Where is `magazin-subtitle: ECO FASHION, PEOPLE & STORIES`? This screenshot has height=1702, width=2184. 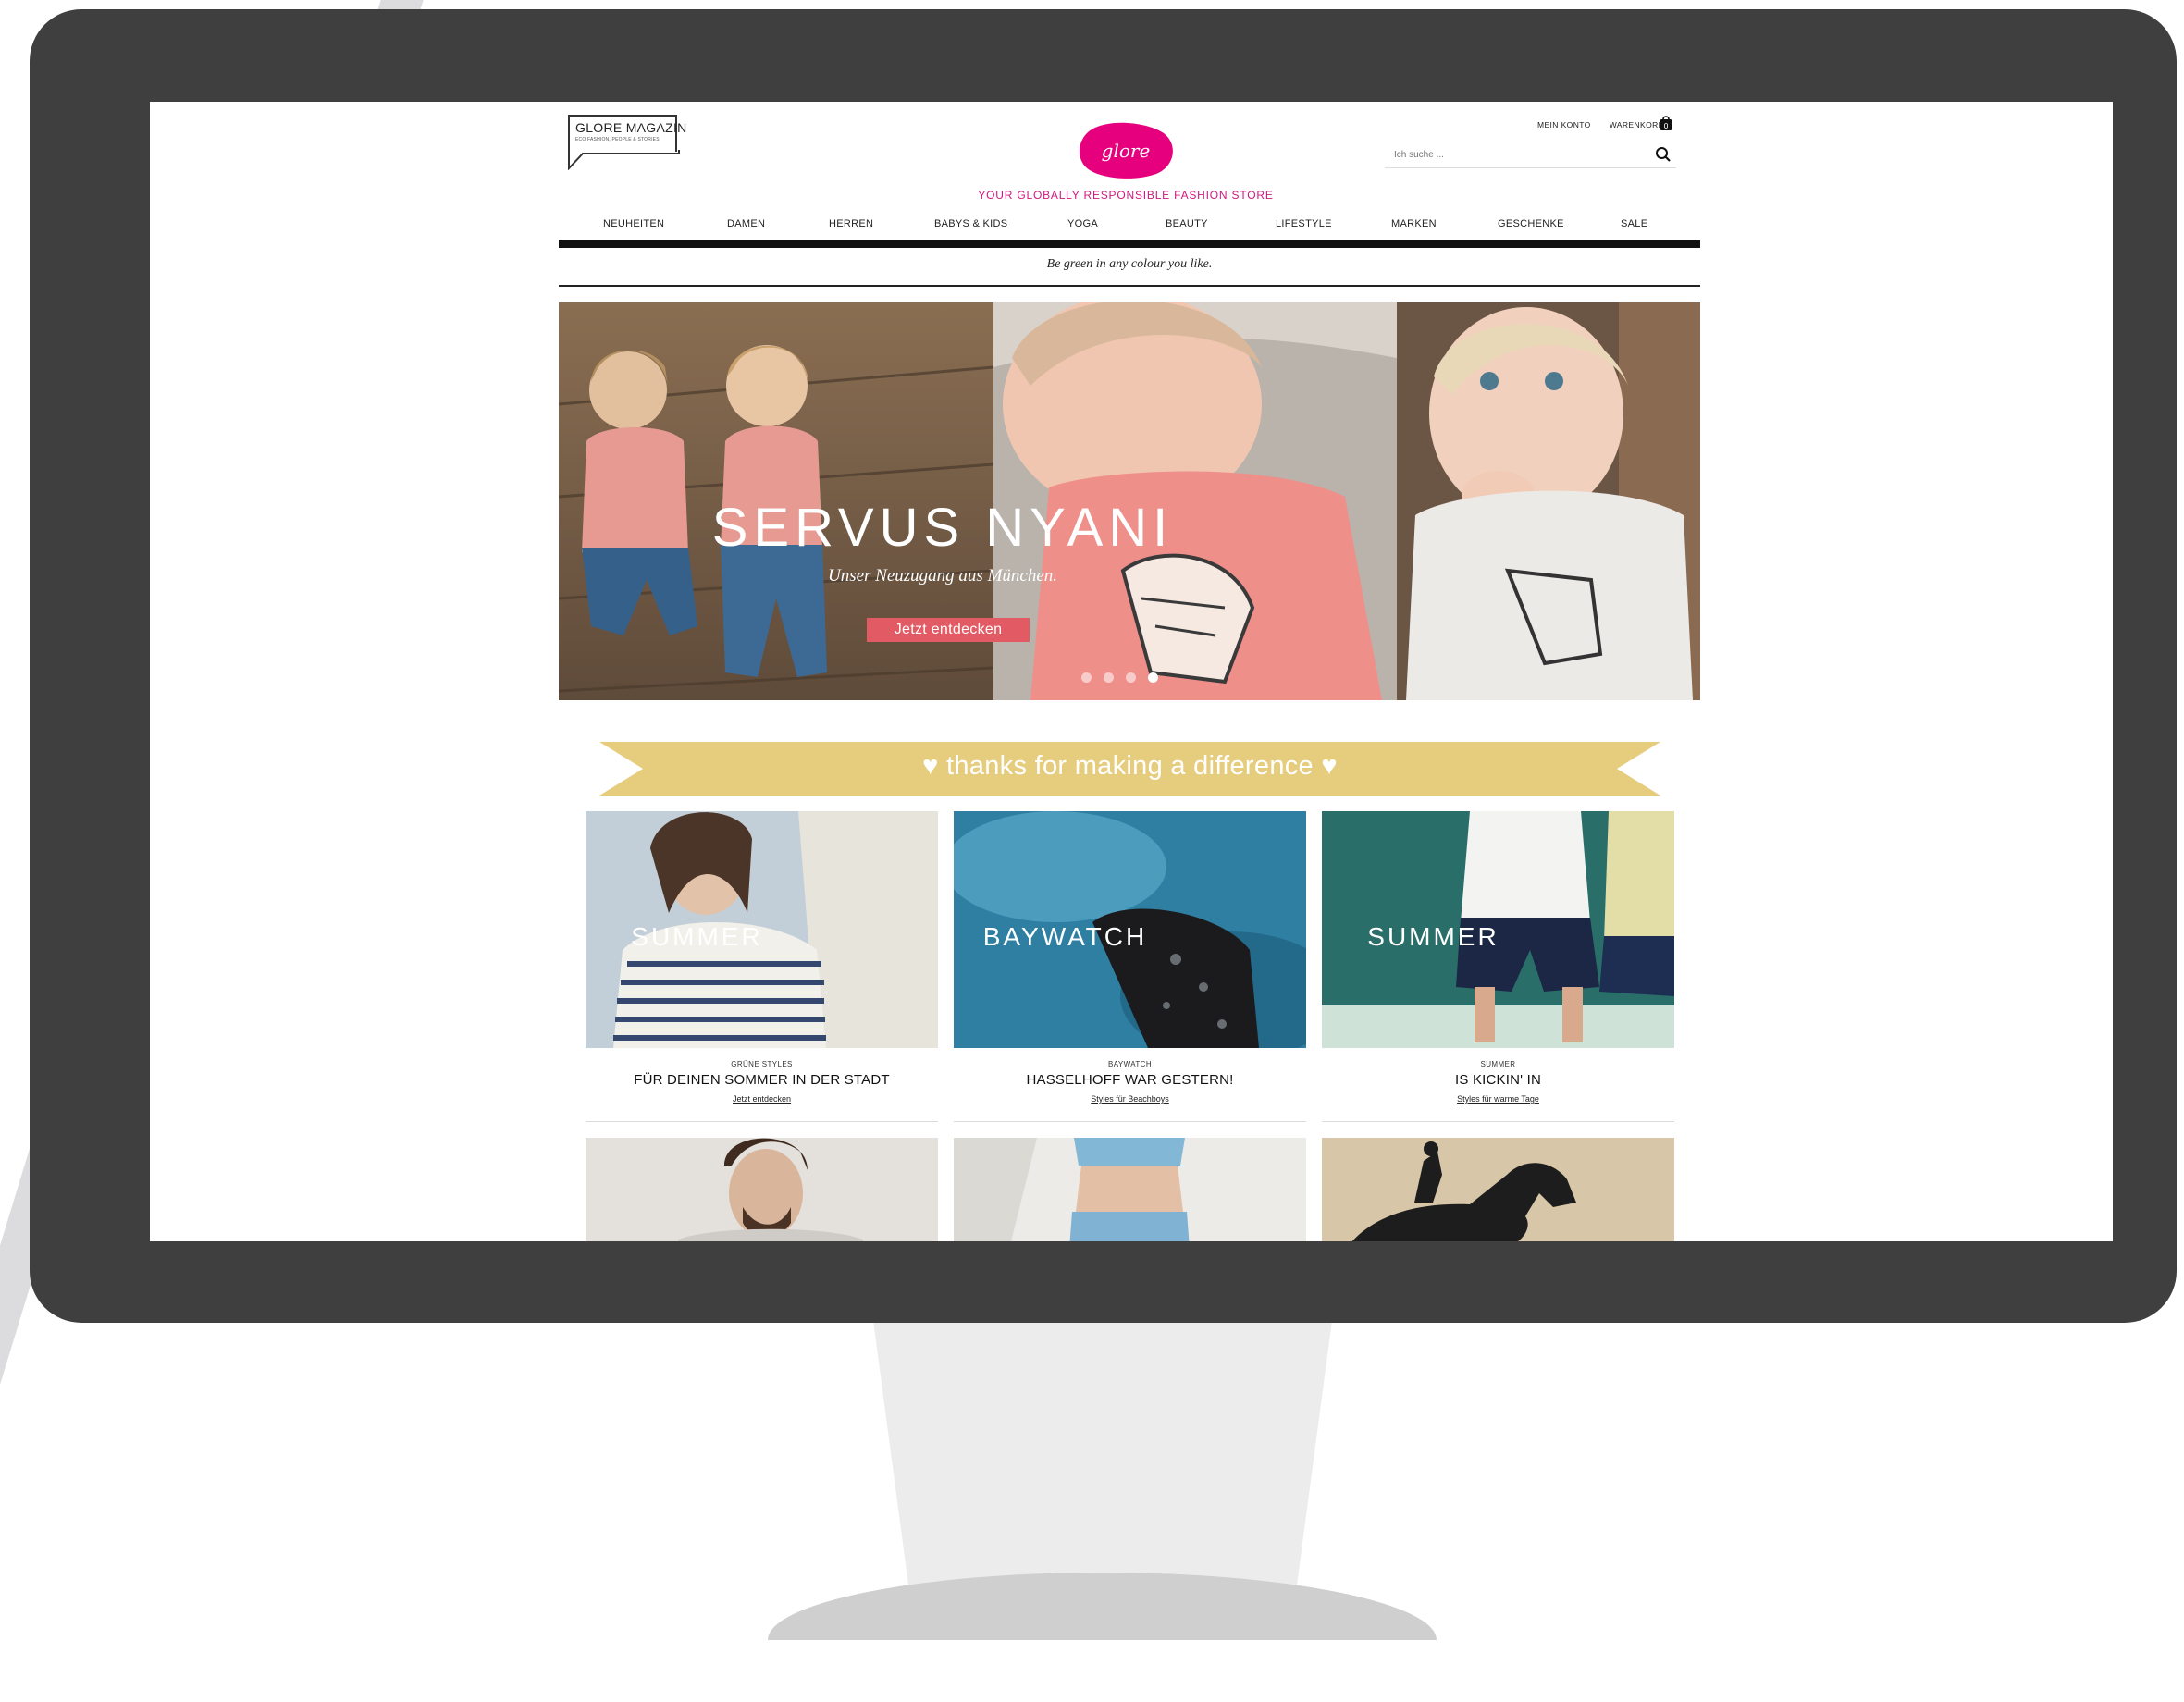 magazin-subtitle: ECO FASHION, PEOPLE & STORIES is located at coordinates (617, 139).